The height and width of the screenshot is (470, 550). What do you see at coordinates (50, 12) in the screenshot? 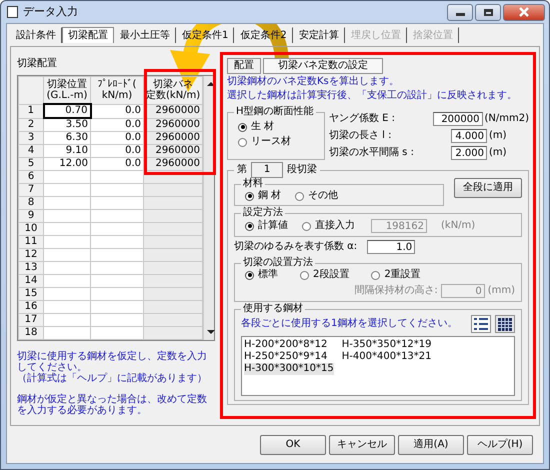
I see `window-title: データ入力` at bounding box center [50, 12].